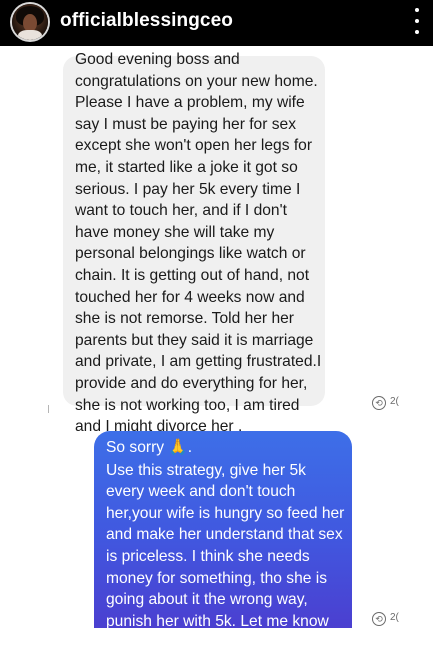  I want to click on outgoing-greeting: So sorry 🙏., so click(149, 447).